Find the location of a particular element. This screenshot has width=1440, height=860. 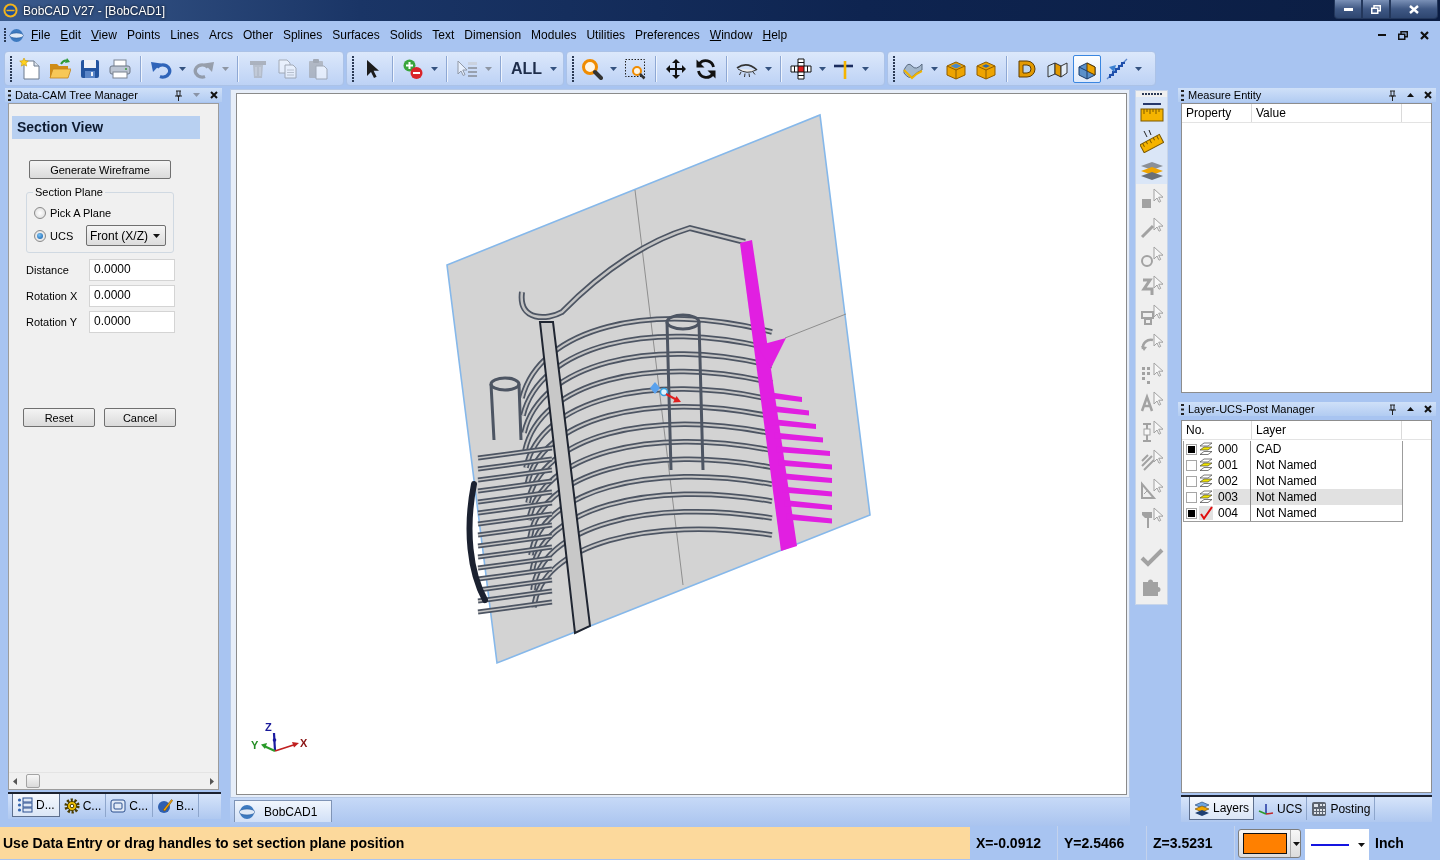

scroll-left-icon is located at coordinates (15, 781).